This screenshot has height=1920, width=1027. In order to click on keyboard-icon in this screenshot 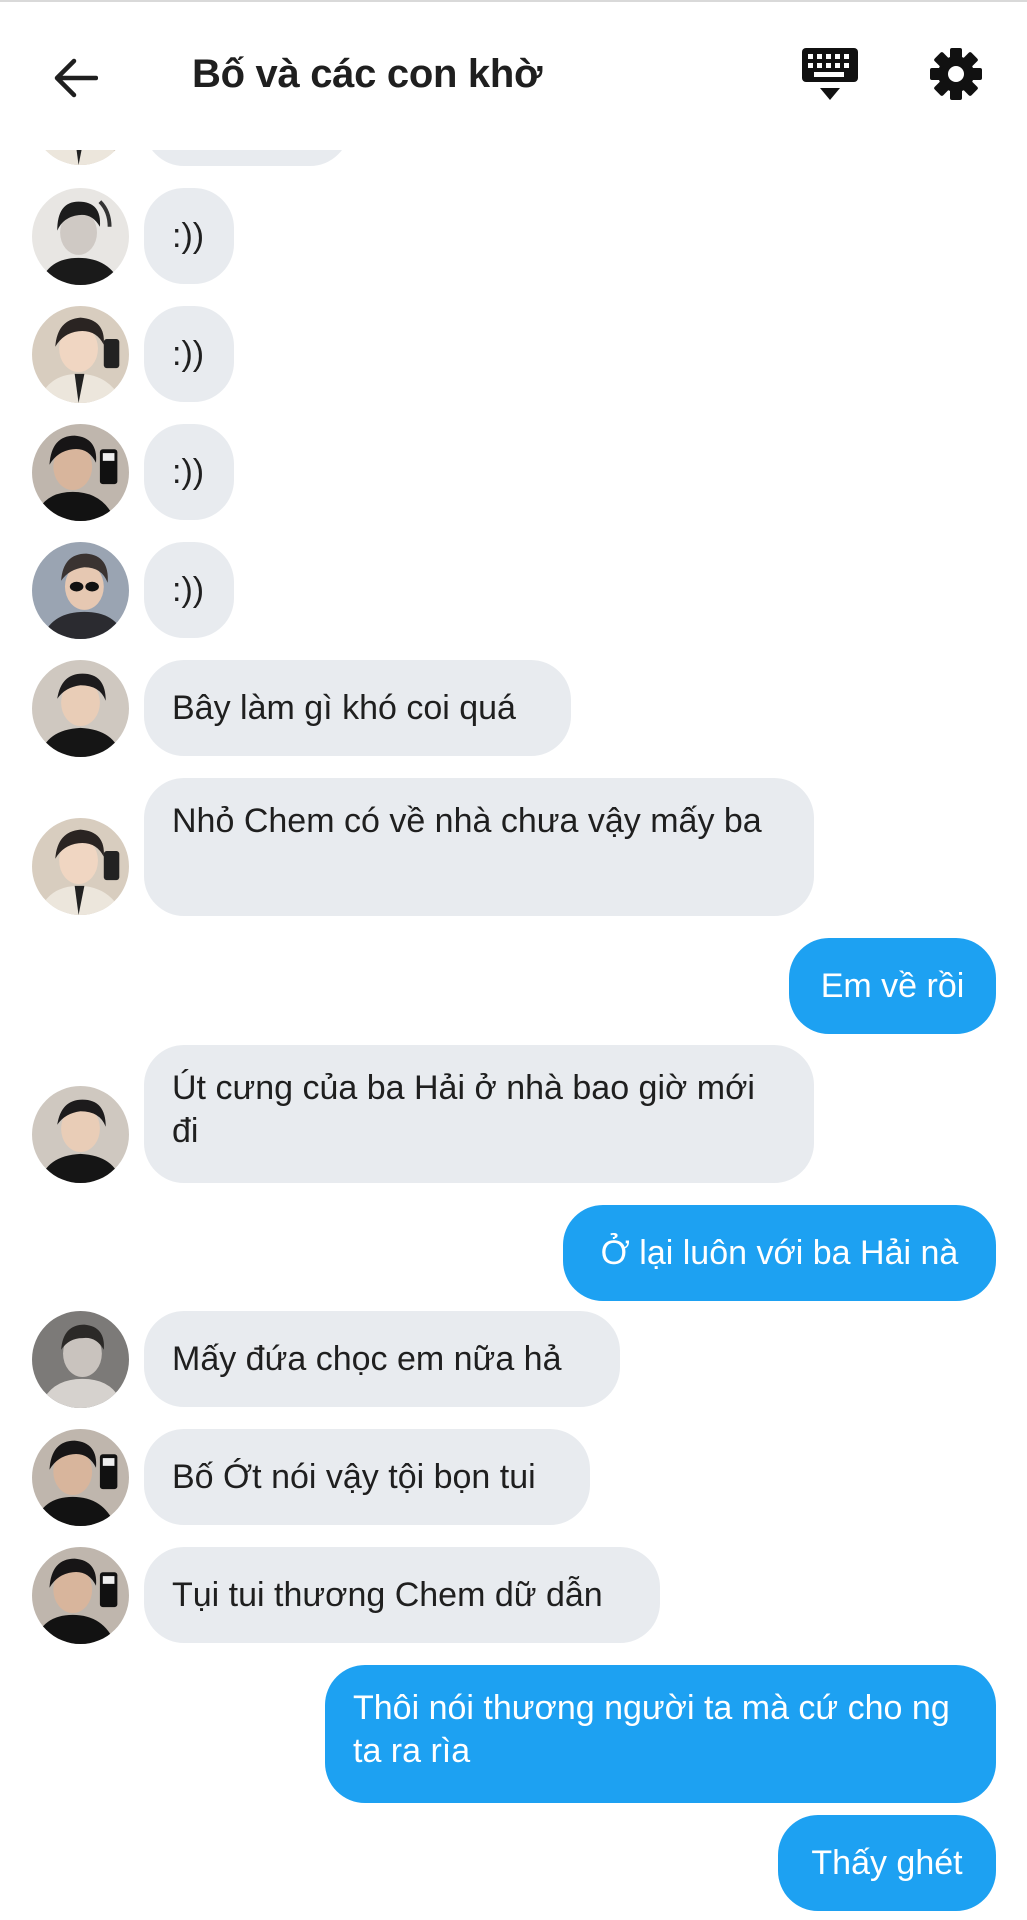, I will do `click(830, 74)`.